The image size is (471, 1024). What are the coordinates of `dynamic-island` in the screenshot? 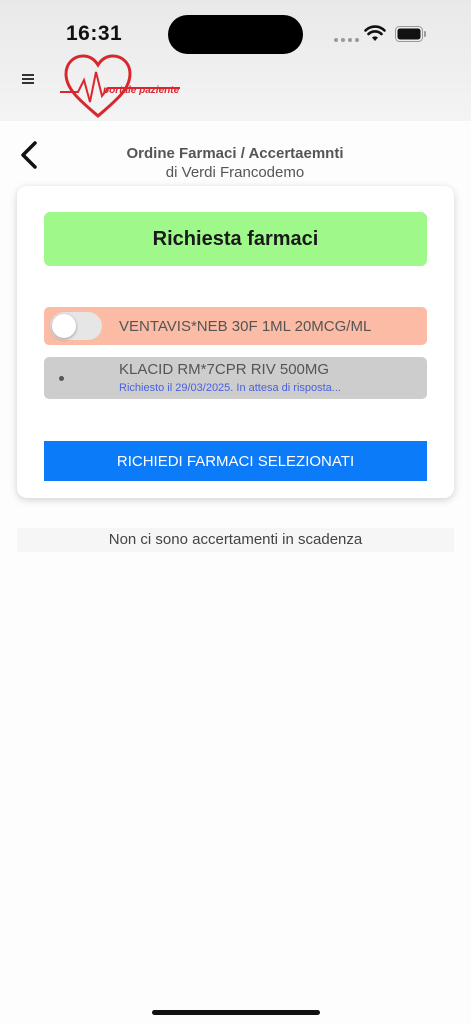 It's located at (235, 34).